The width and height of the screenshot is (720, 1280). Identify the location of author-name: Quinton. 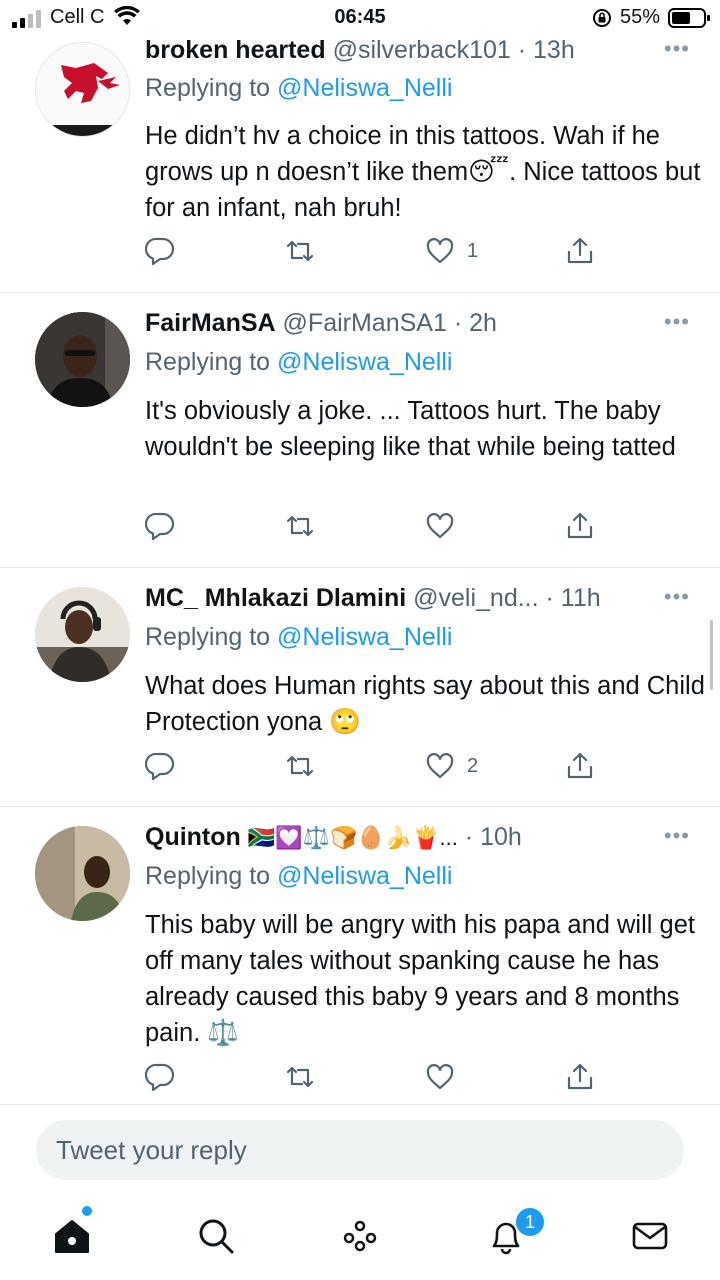
(193, 837).